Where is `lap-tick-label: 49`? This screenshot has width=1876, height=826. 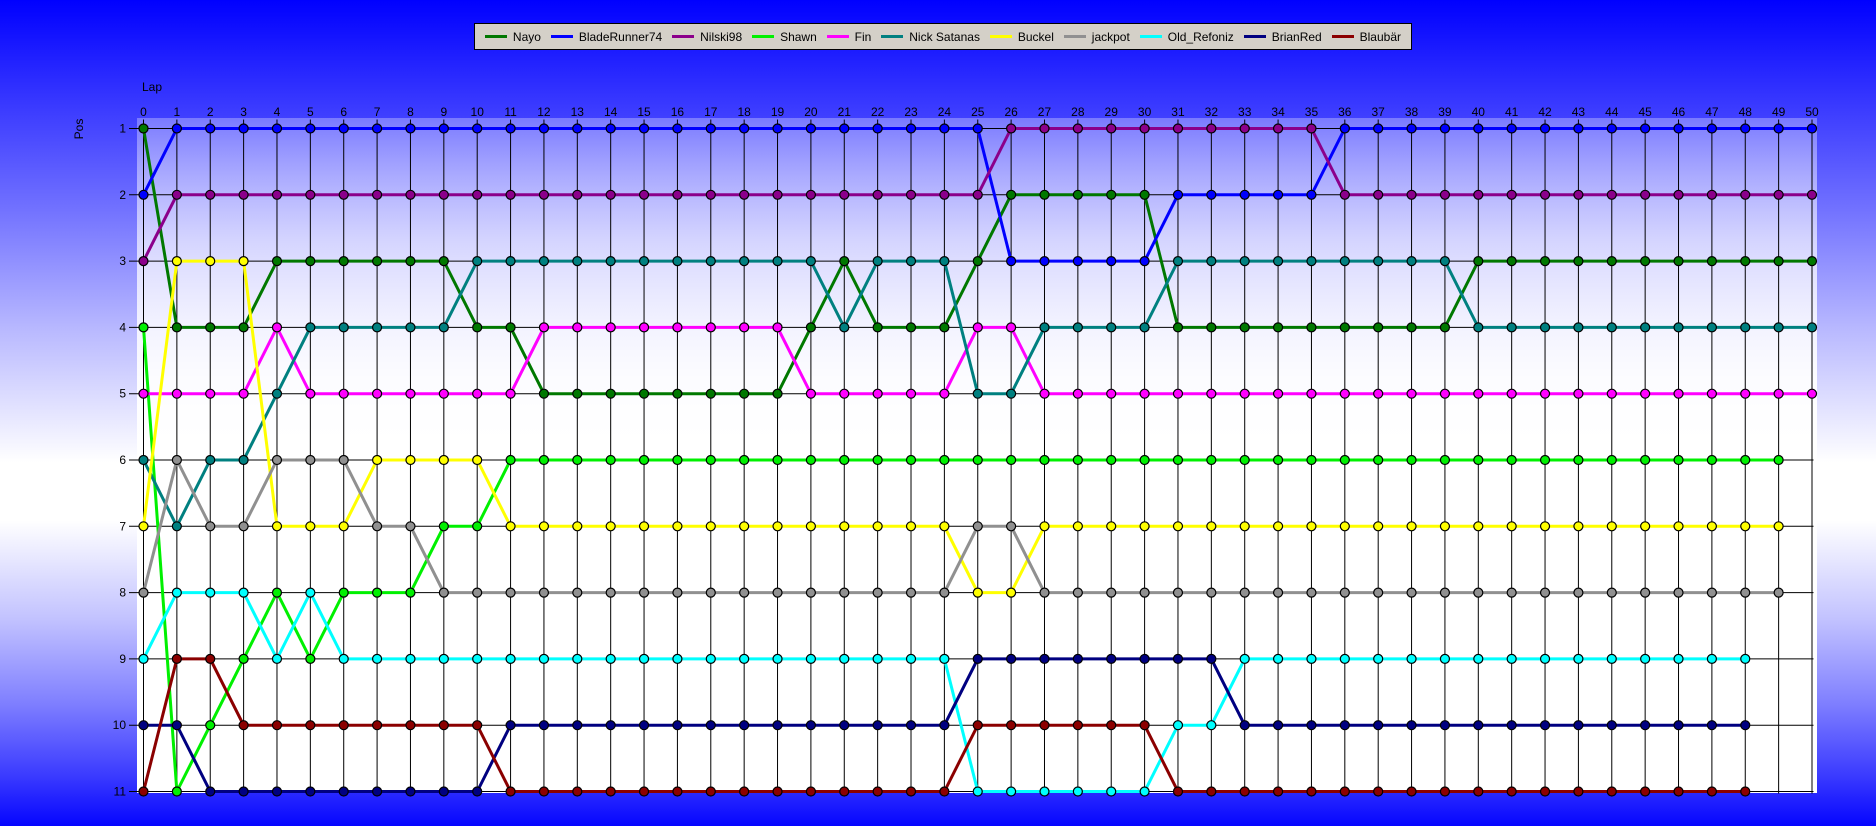
lap-tick-label: 49 is located at coordinates (1779, 112).